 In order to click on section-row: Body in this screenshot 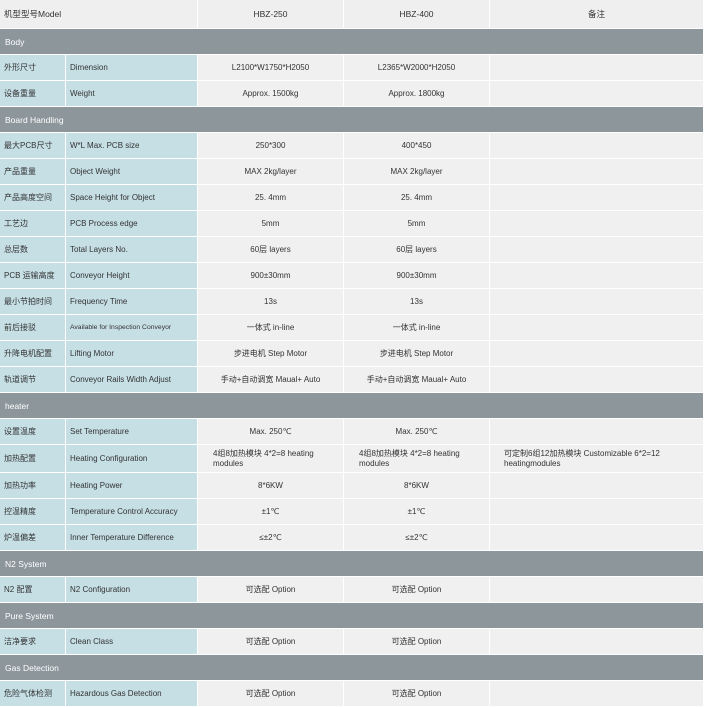, I will do `click(352, 42)`.